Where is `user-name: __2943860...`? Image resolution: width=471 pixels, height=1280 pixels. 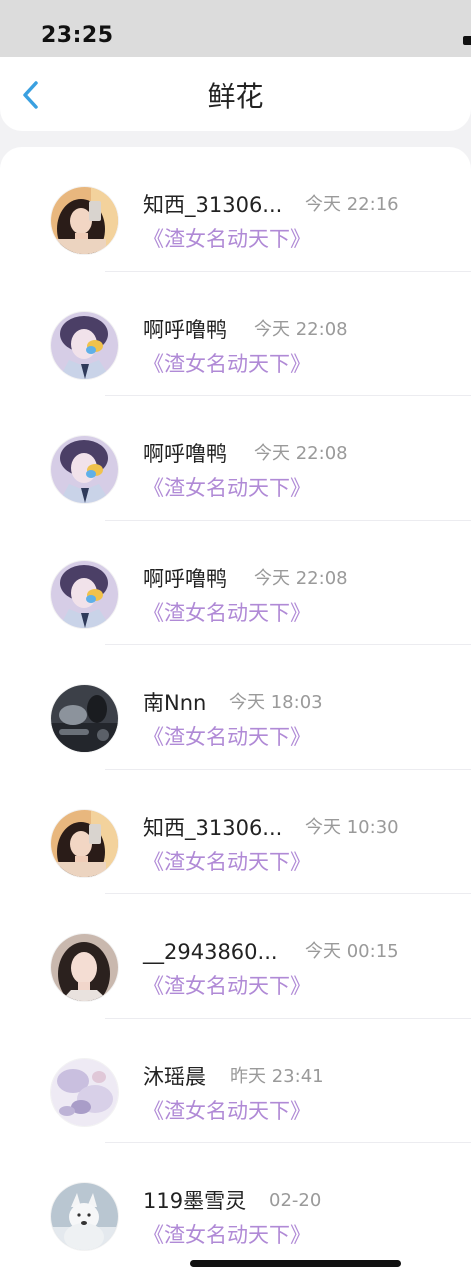 user-name: __2943860... is located at coordinates (210, 952).